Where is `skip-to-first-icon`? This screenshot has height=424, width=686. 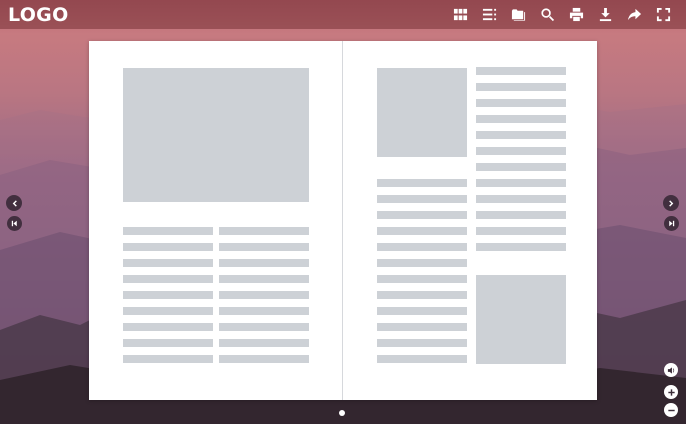
skip-to-first-icon is located at coordinates (14, 223).